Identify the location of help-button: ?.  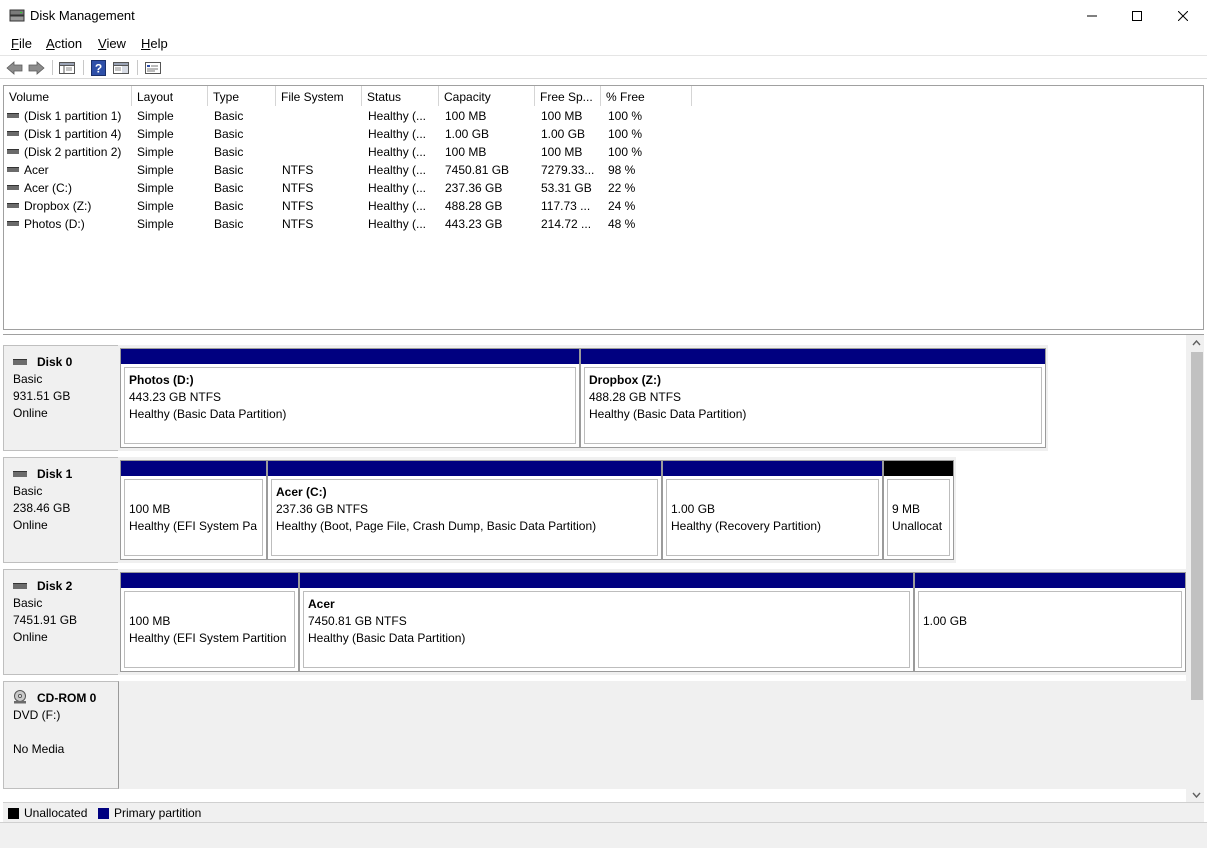
(98, 67).